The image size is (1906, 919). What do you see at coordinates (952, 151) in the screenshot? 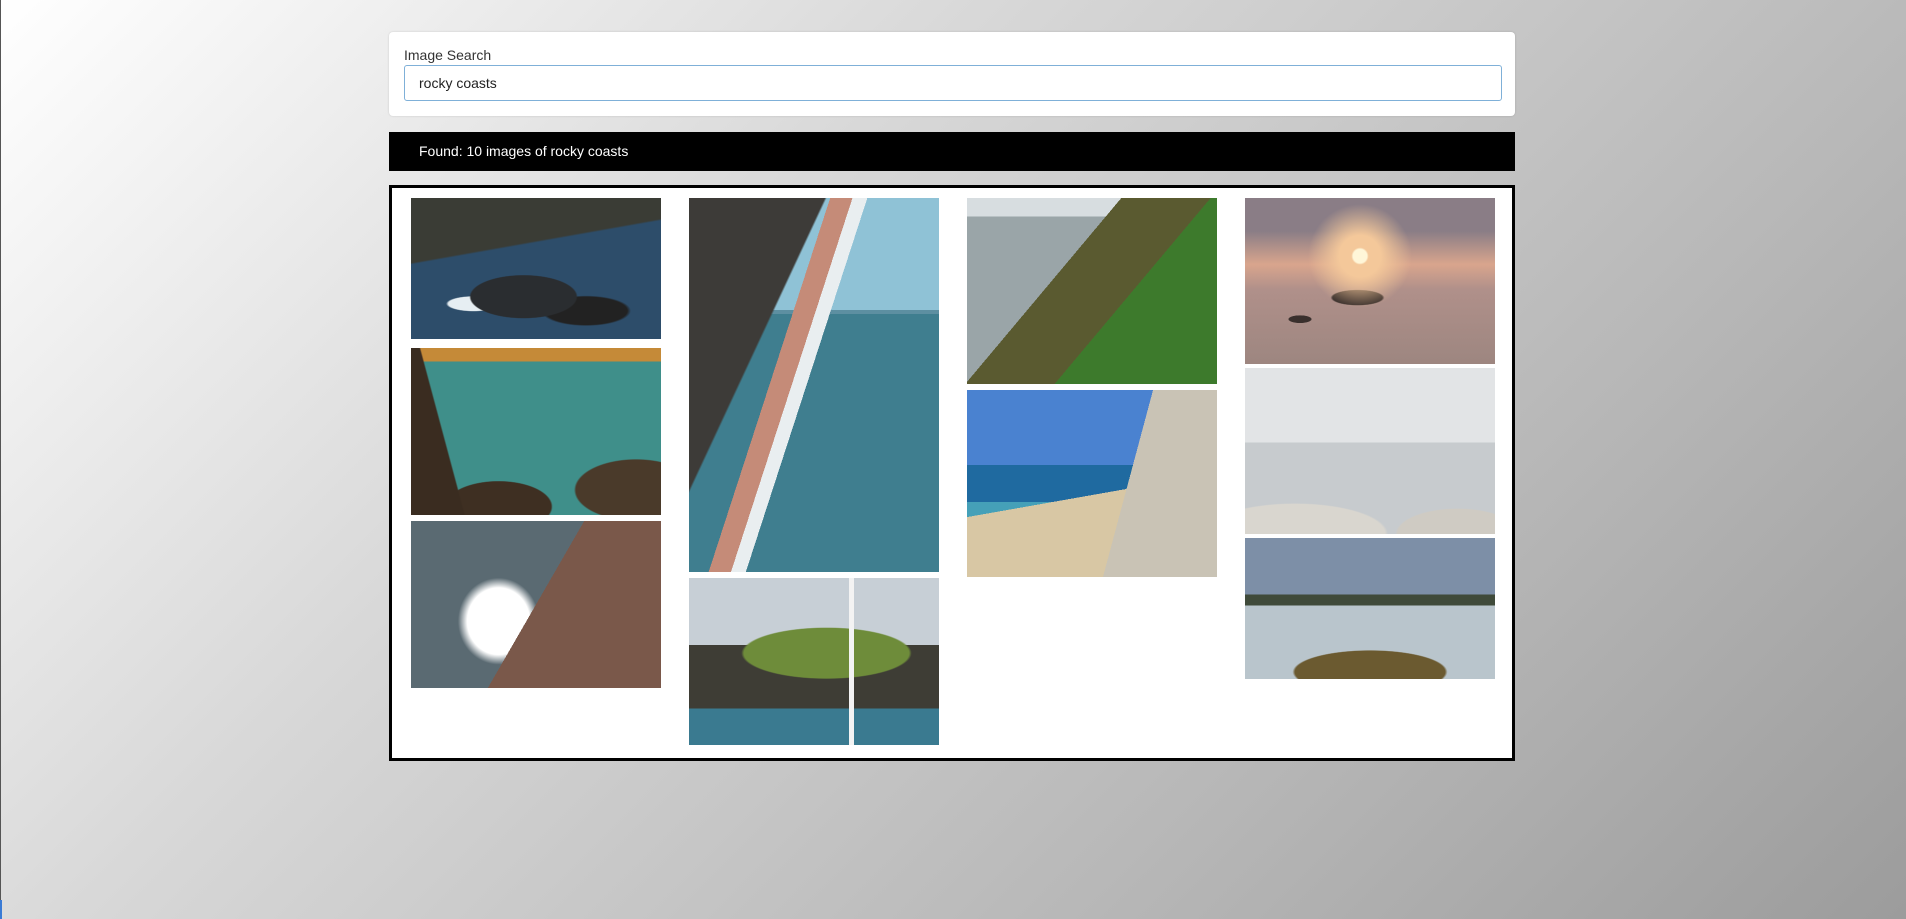
I see `results-summary-bar: Found: 10 images of rocky coasts` at bounding box center [952, 151].